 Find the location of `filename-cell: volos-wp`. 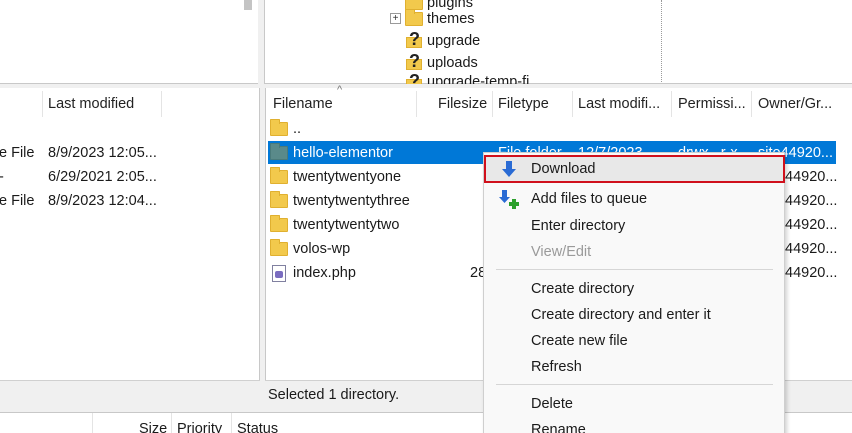

filename-cell: volos-wp is located at coordinates (322, 249).